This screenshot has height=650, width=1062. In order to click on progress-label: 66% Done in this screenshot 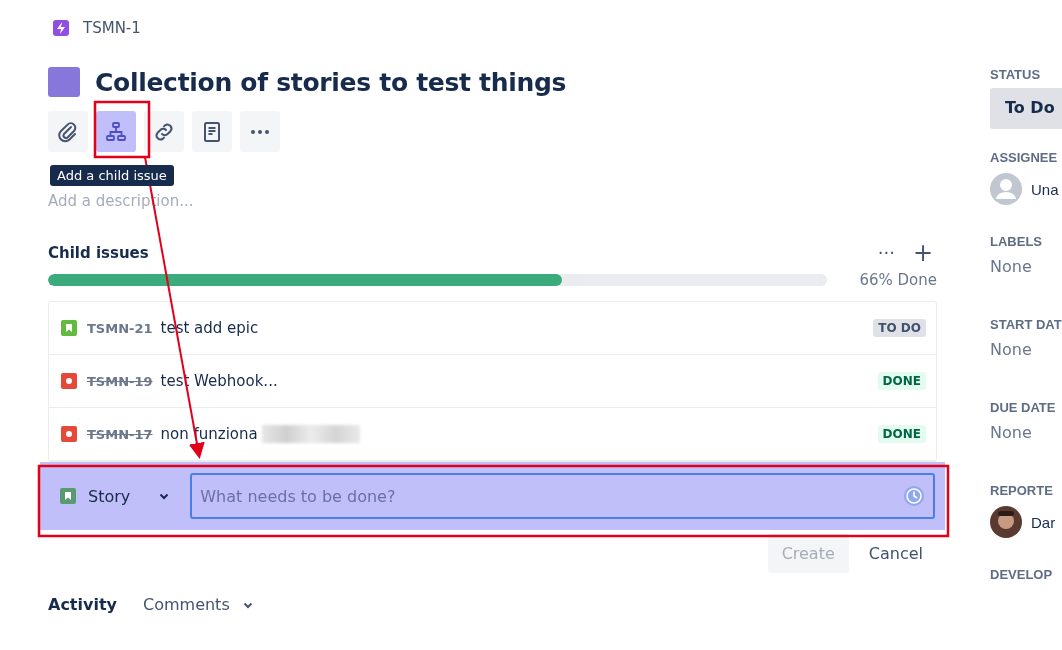, I will do `click(898, 280)`.